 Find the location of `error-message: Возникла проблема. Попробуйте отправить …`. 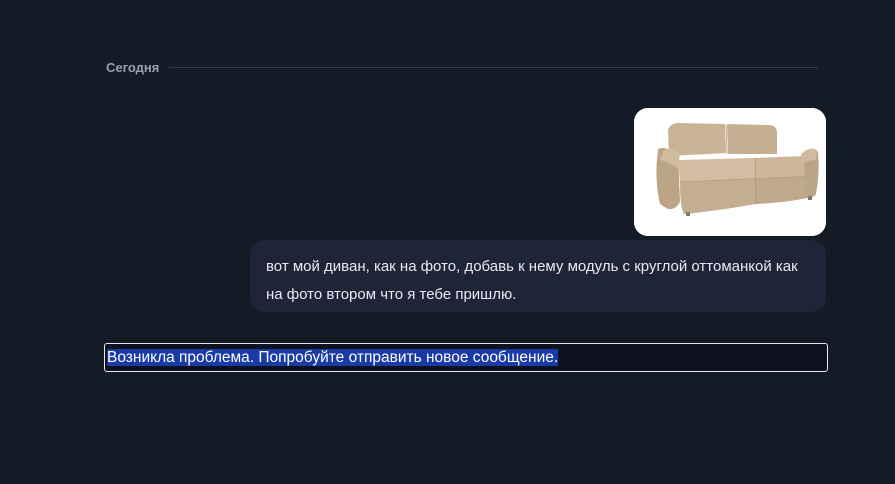

error-message: Возникла проблема. Попробуйте отправить … is located at coordinates (466, 357).